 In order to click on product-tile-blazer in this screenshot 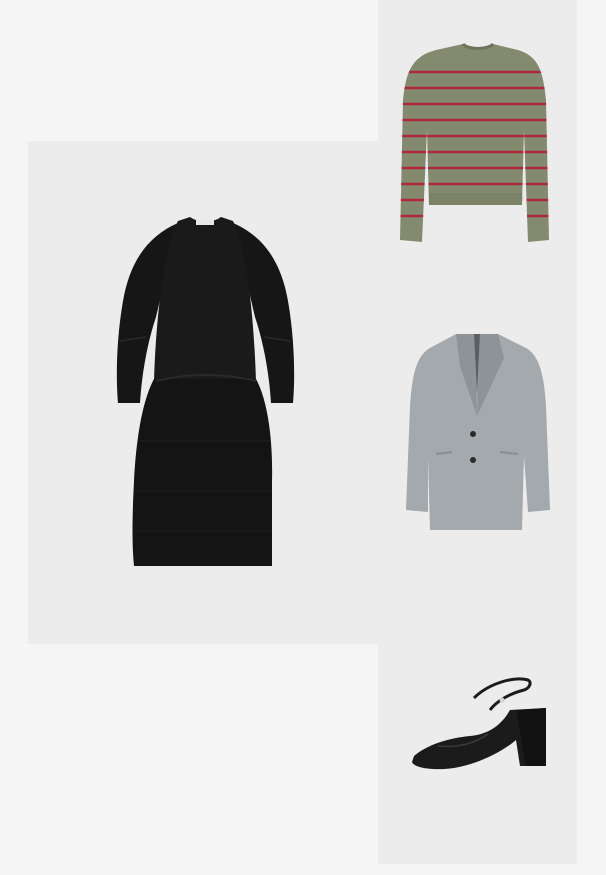, I will do `click(477, 431)`.